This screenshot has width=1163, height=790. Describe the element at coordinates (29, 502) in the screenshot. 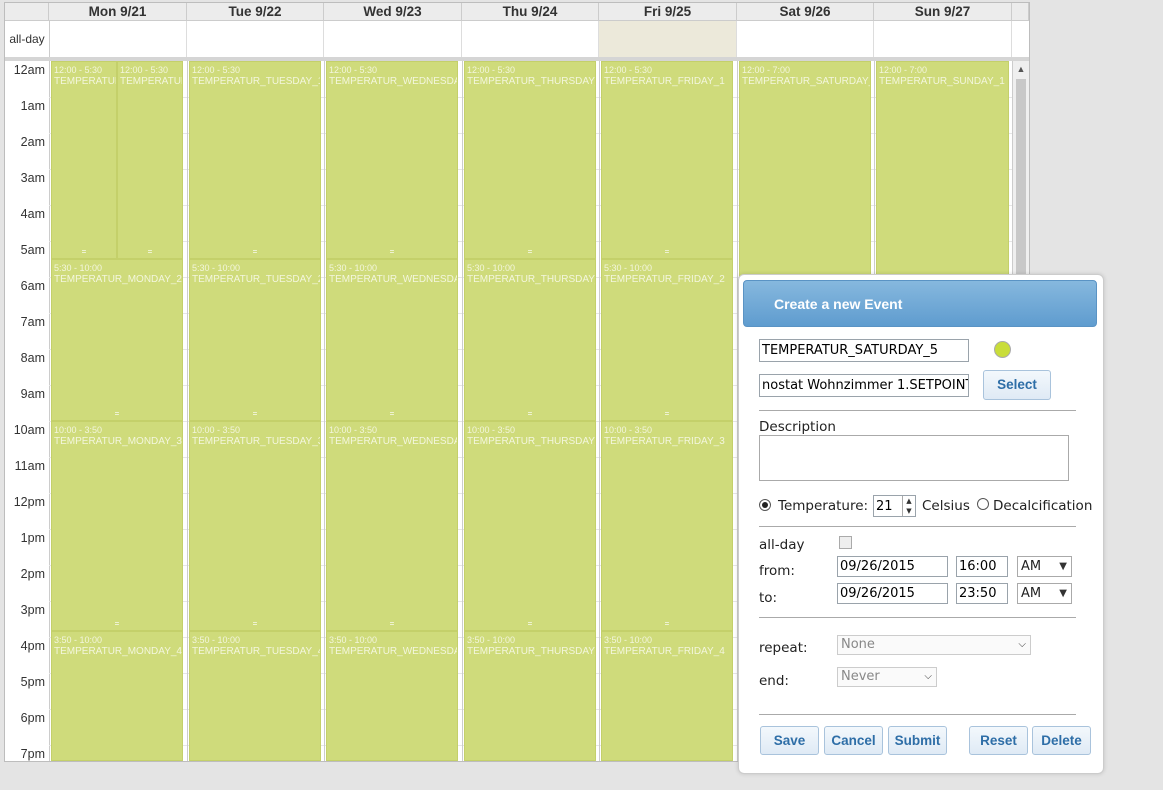

I see `hour-label: 12pm` at that location.